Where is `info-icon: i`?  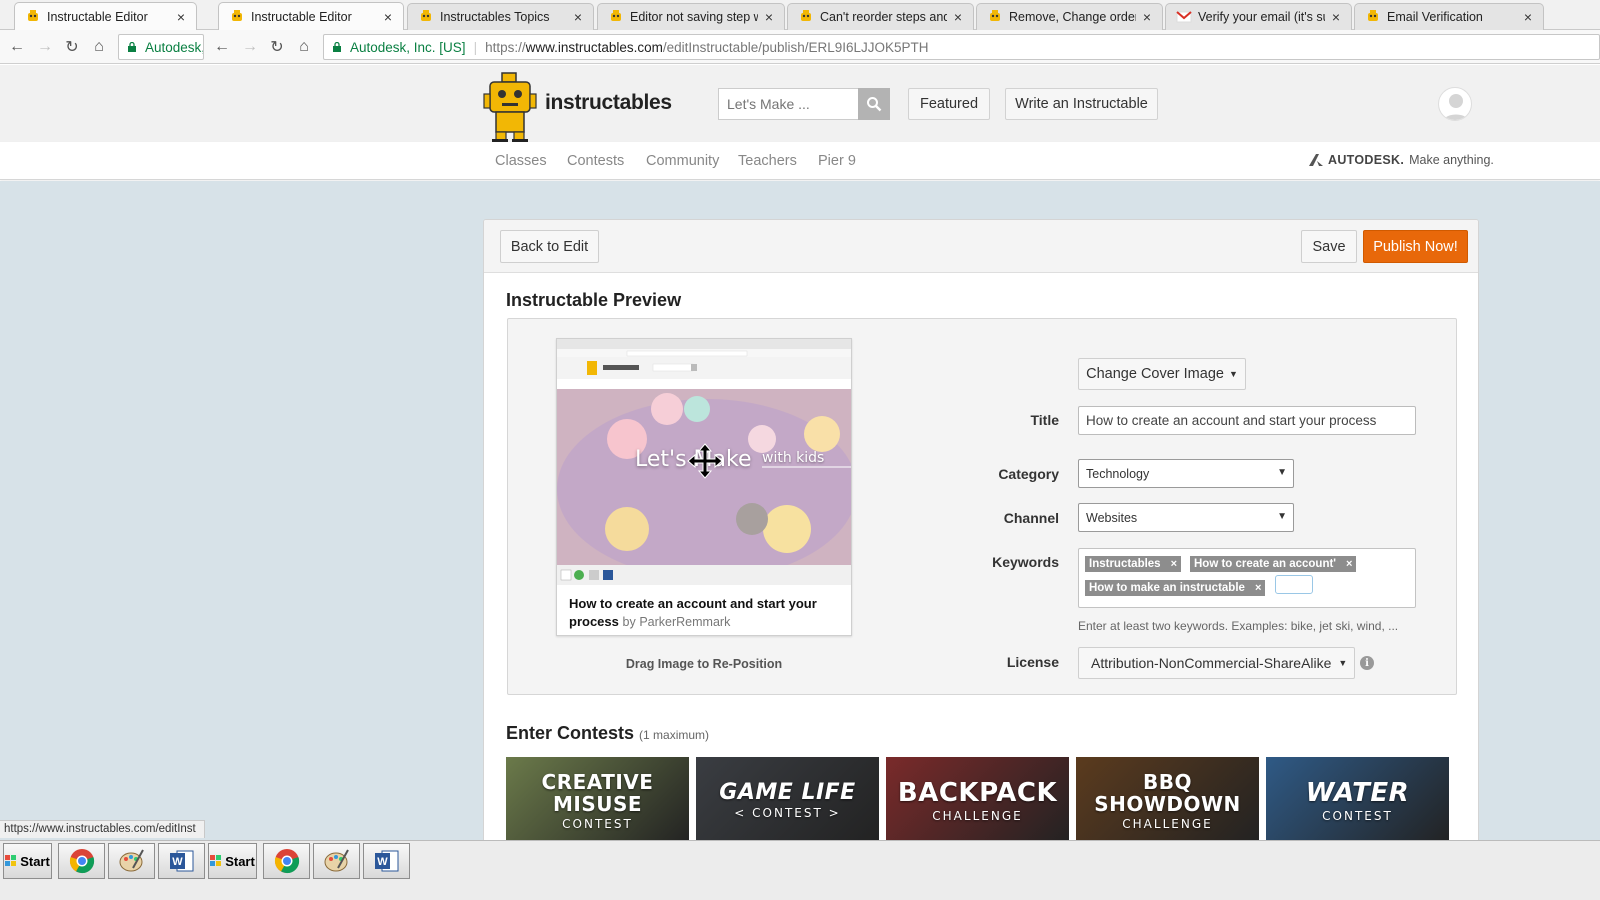 info-icon: i is located at coordinates (1367, 663).